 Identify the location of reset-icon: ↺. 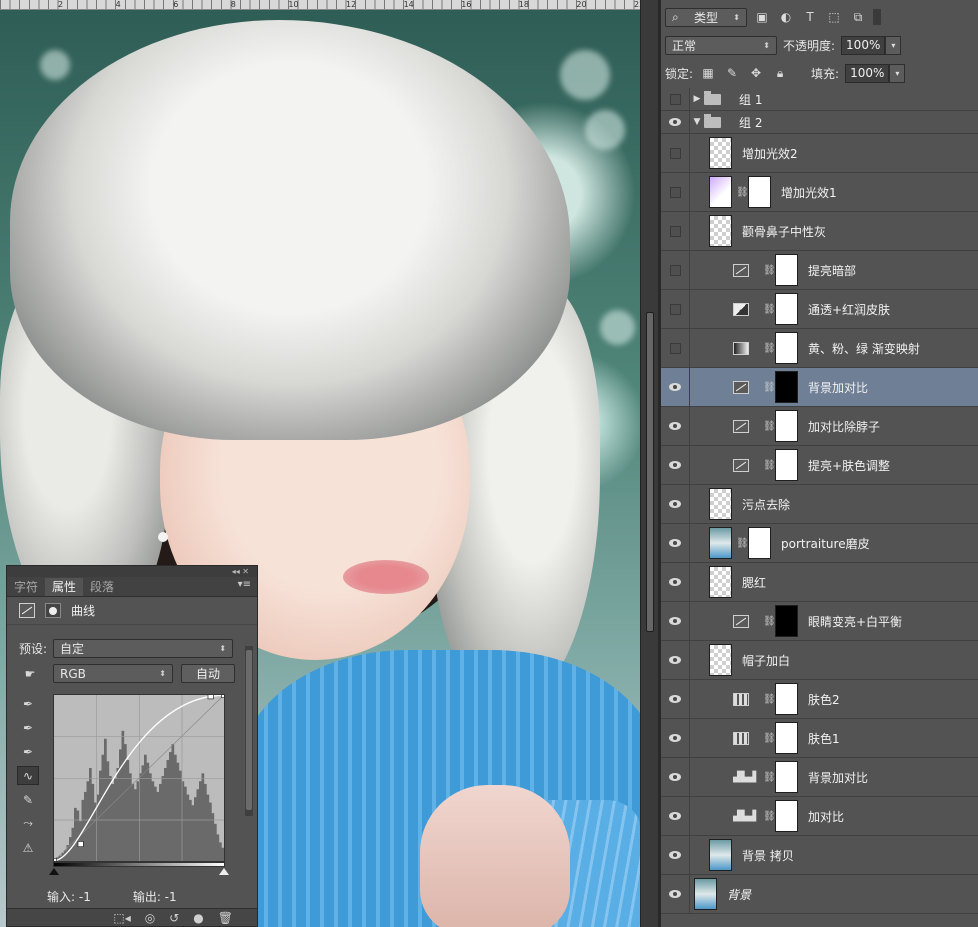
(174, 918).